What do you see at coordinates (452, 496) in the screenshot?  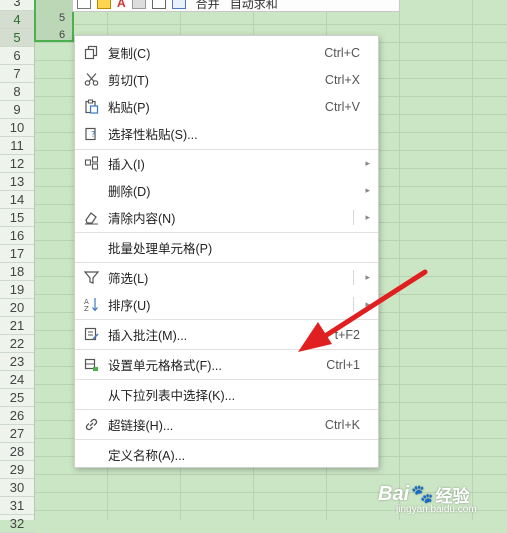 I see `watermark-text: 经验` at bounding box center [452, 496].